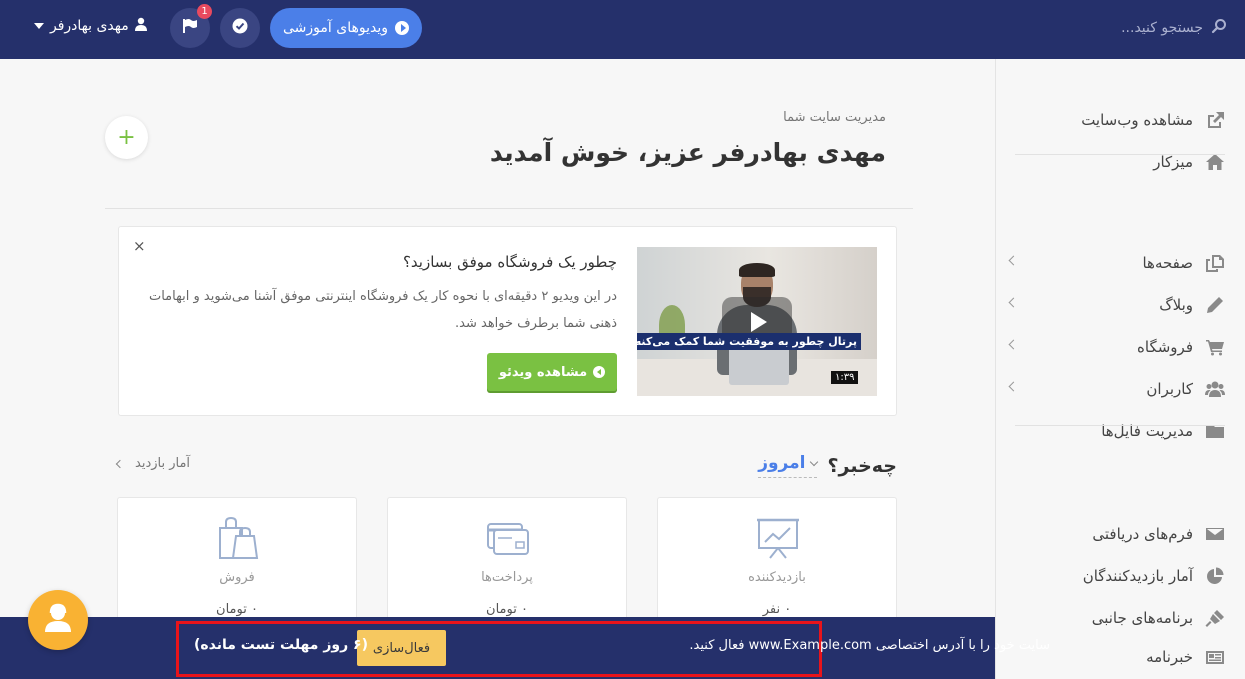  What do you see at coordinates (543, 372) in the screenshot?
I see `watch-video-label: مشاهده ویدئو` at bounding box center [543, 372].